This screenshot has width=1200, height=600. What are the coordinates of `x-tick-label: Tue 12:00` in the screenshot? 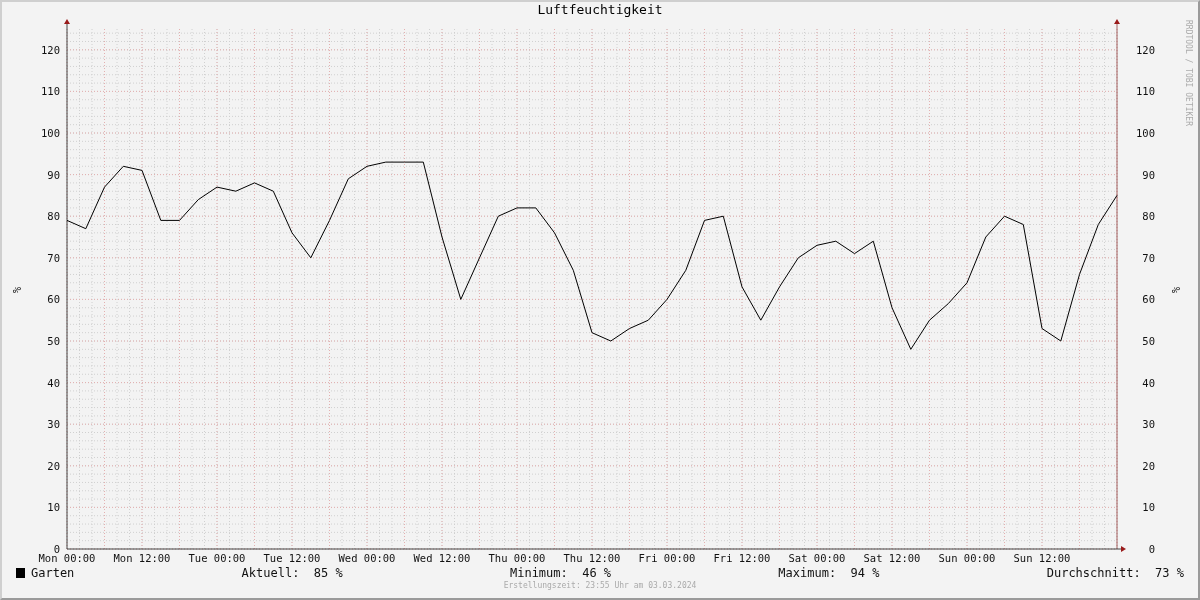 It's located at (292, 558).